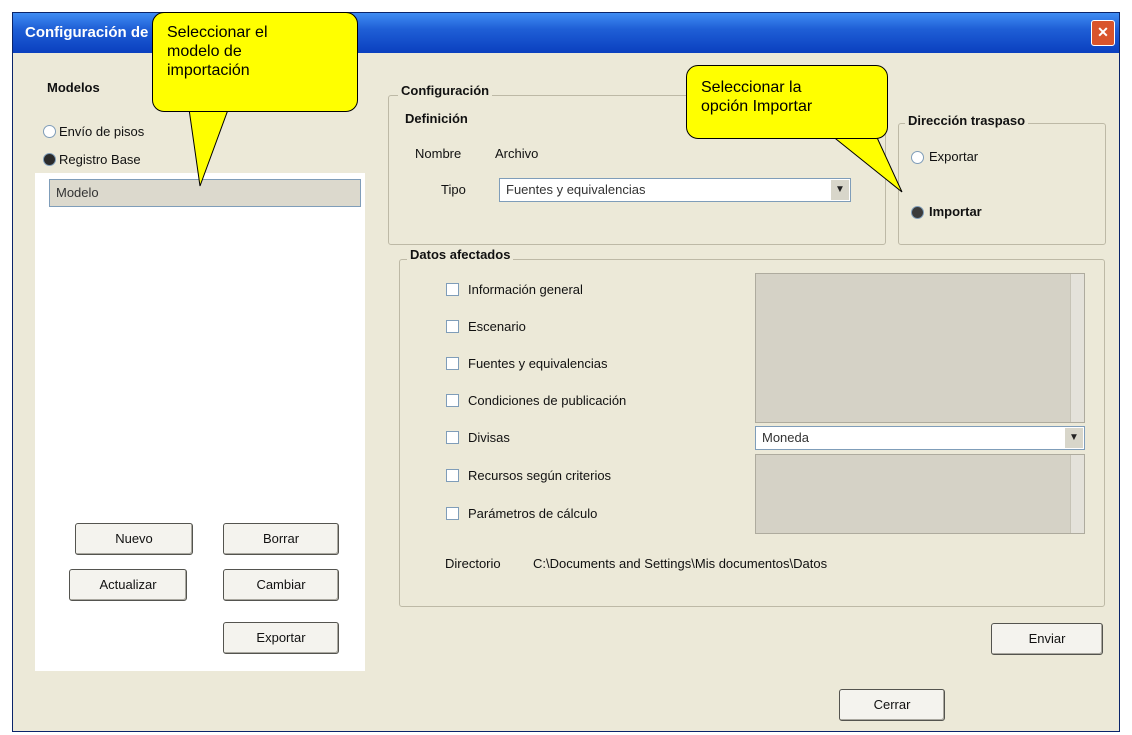 Image resolution: width=1132 pixels, height=735 pixels. I want to click on model-callout-line-2: modelo de, so click(204, 51).